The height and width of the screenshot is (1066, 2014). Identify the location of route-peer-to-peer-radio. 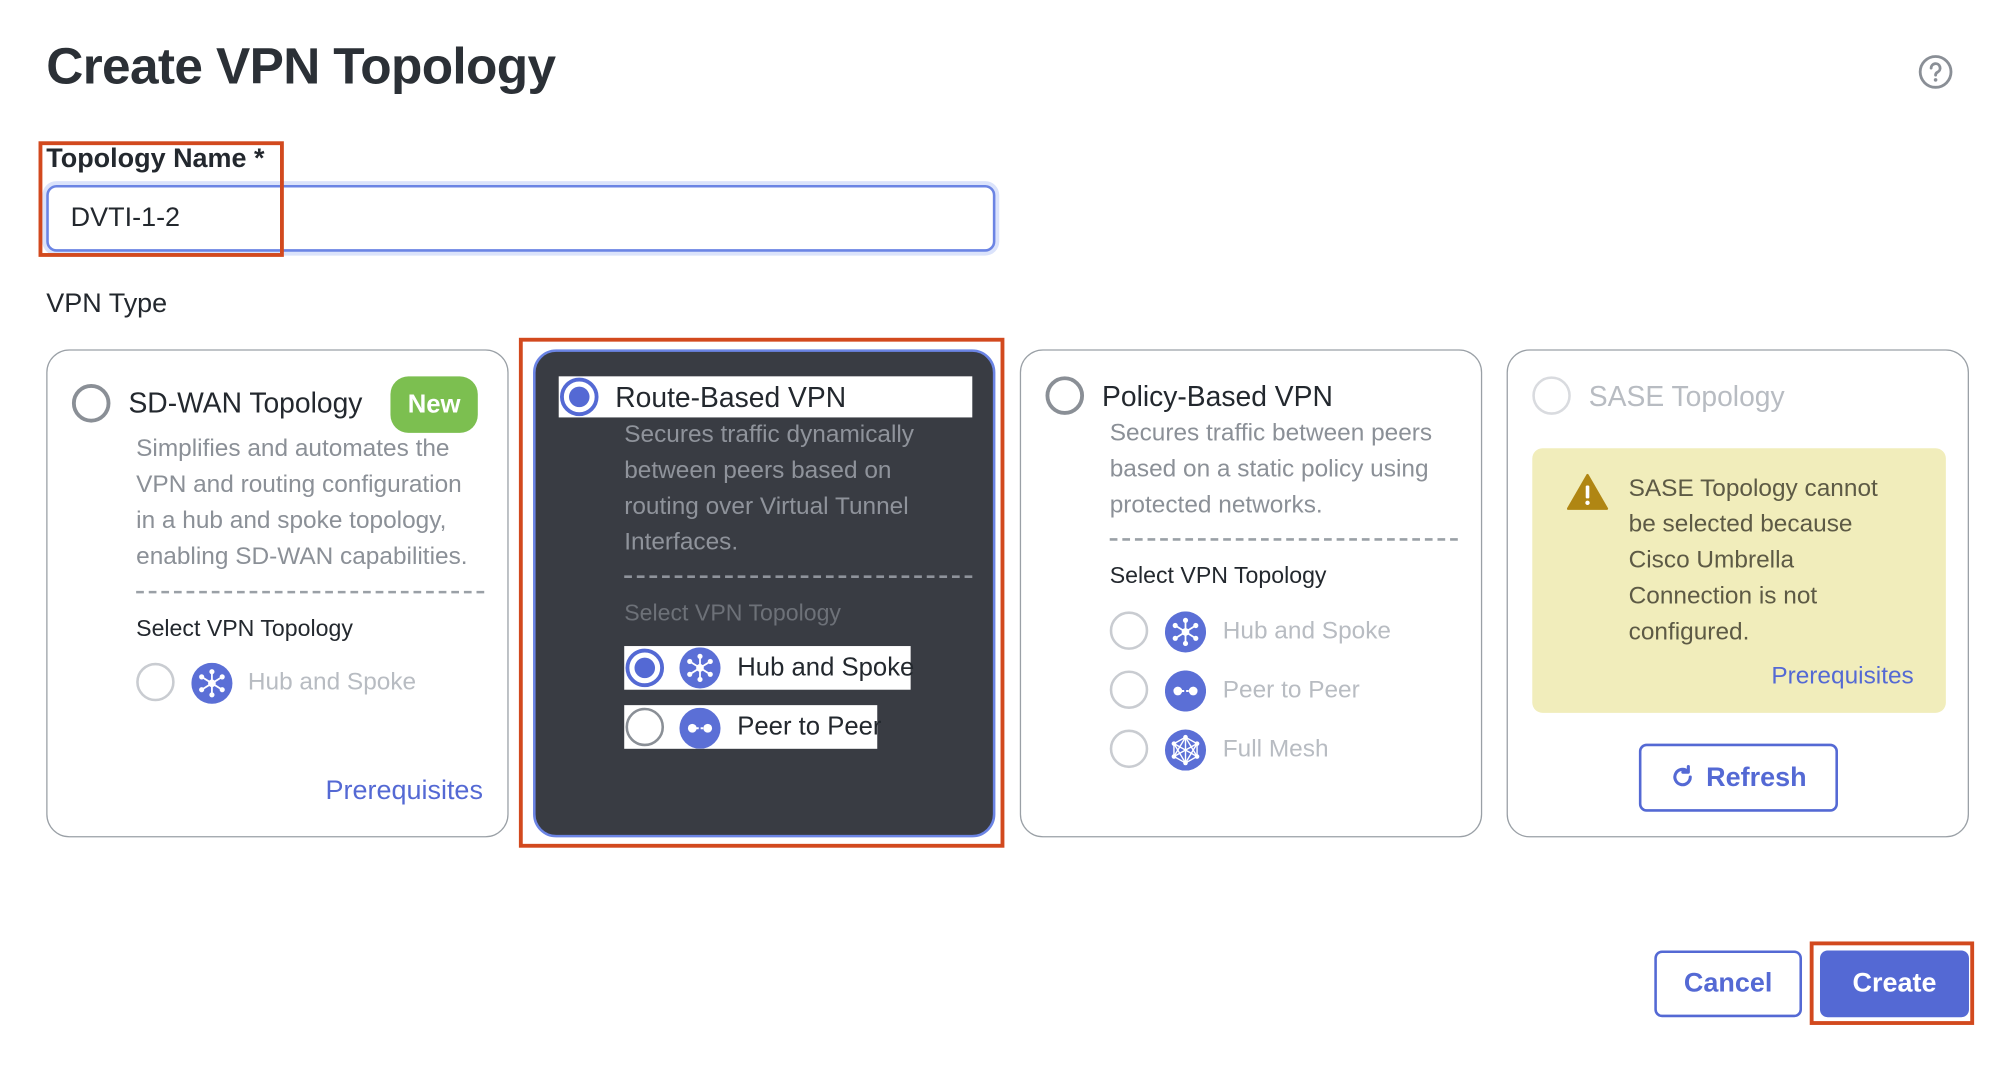
(645, 727).